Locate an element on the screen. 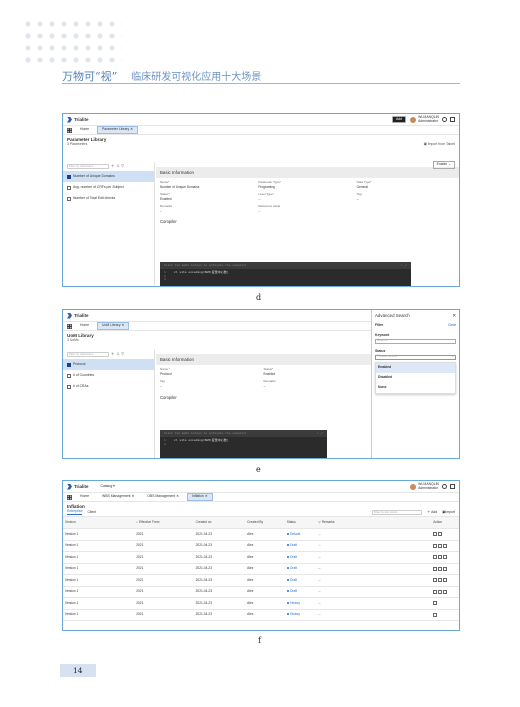 The width and height of the screenshot is (520, 707). section-basic-information: Basic Information is located at coordinates (307, 173).